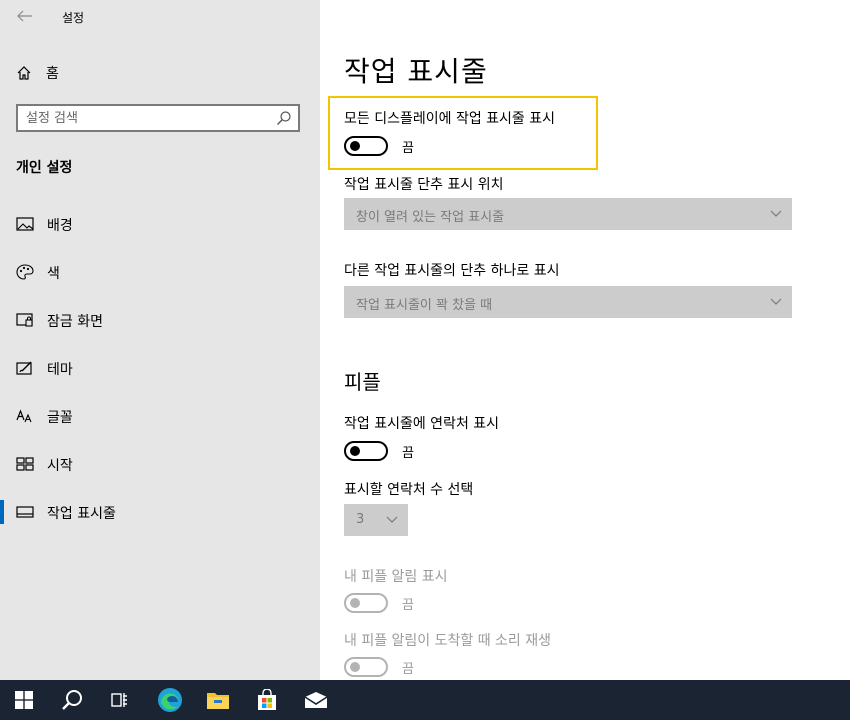 The image size is (850, 720). I want to click on lock-screen-icon, so click(25, 320).